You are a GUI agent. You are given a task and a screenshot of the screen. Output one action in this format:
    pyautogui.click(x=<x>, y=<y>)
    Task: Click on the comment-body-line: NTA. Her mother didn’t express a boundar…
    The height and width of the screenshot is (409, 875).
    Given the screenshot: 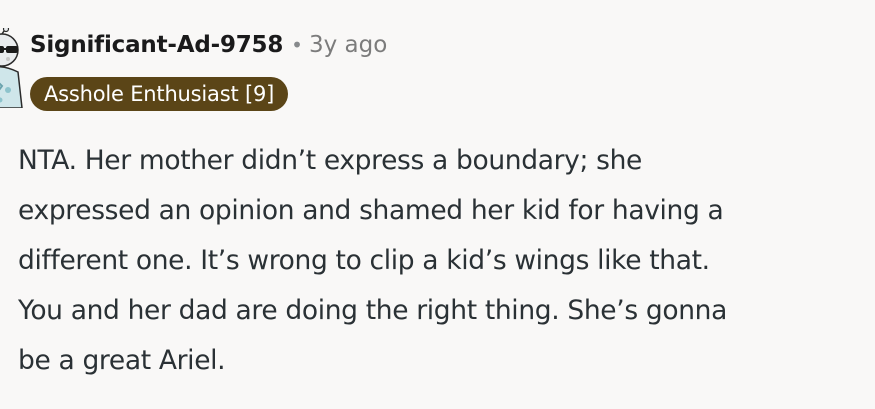 What is the action you would take?
    pyautogui.click(x=330, y=160)
    